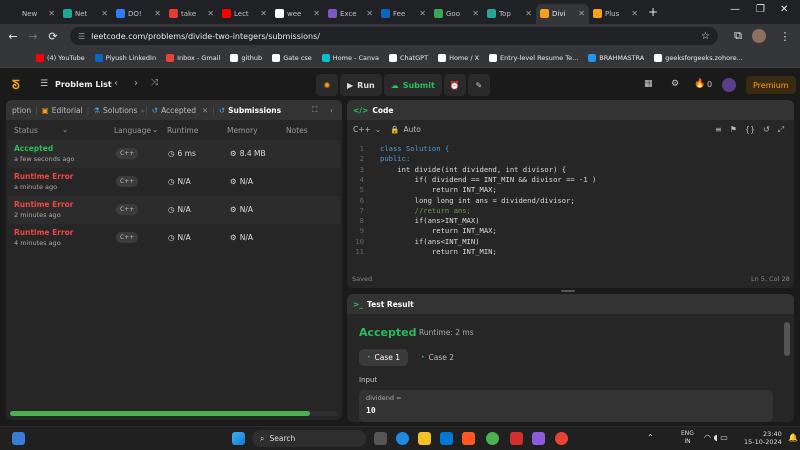 Image resolution: width=800 pixels, height=450 pixels. Describe the element at coordinates (244, 14) in the screenshot. I see `browser-tab: Lect ✕` at that location.